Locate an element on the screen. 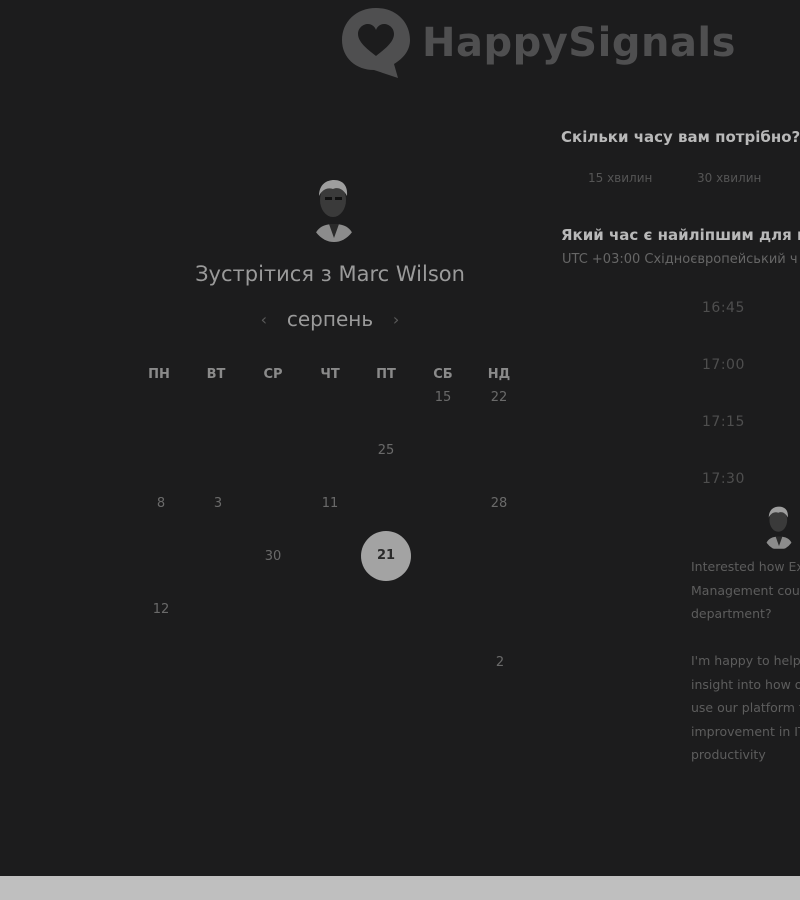 This screenshot has width=800, height=900. month-navigation: ‹ серпень › is located at coordinates (330, 319).